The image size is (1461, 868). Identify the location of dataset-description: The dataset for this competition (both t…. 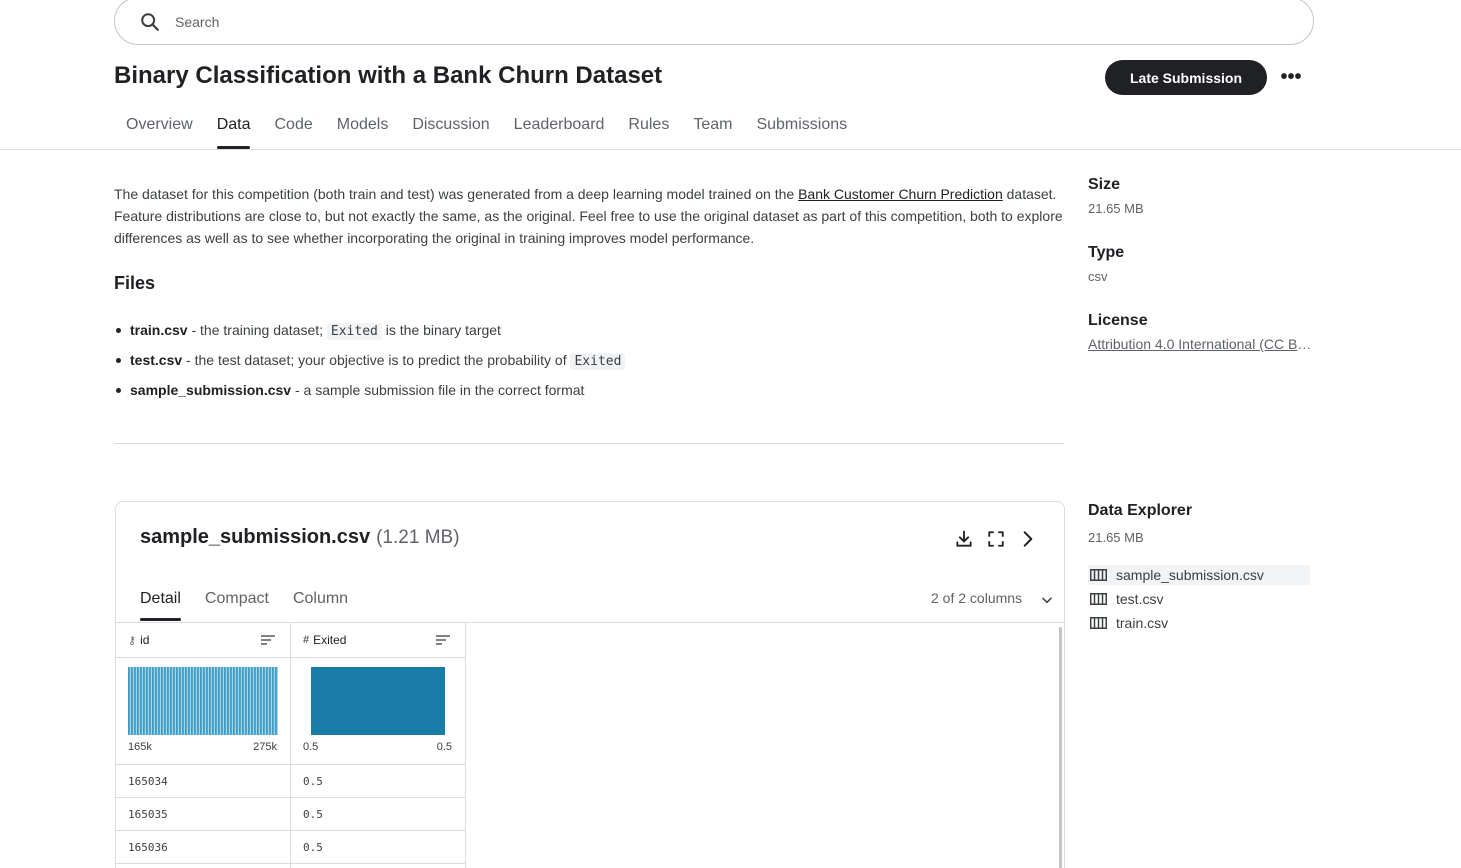
(589, 216).